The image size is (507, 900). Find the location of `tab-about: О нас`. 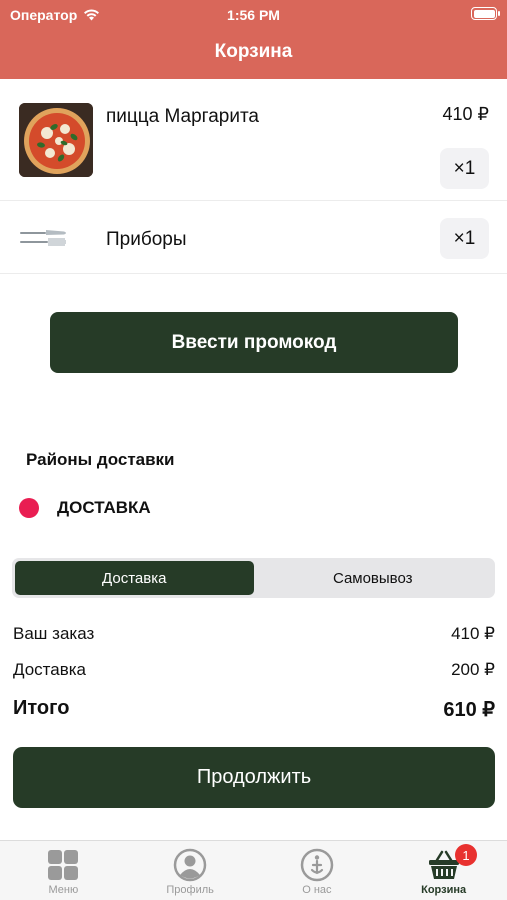

tab-about: О нас is located at coordinates (317, 870).